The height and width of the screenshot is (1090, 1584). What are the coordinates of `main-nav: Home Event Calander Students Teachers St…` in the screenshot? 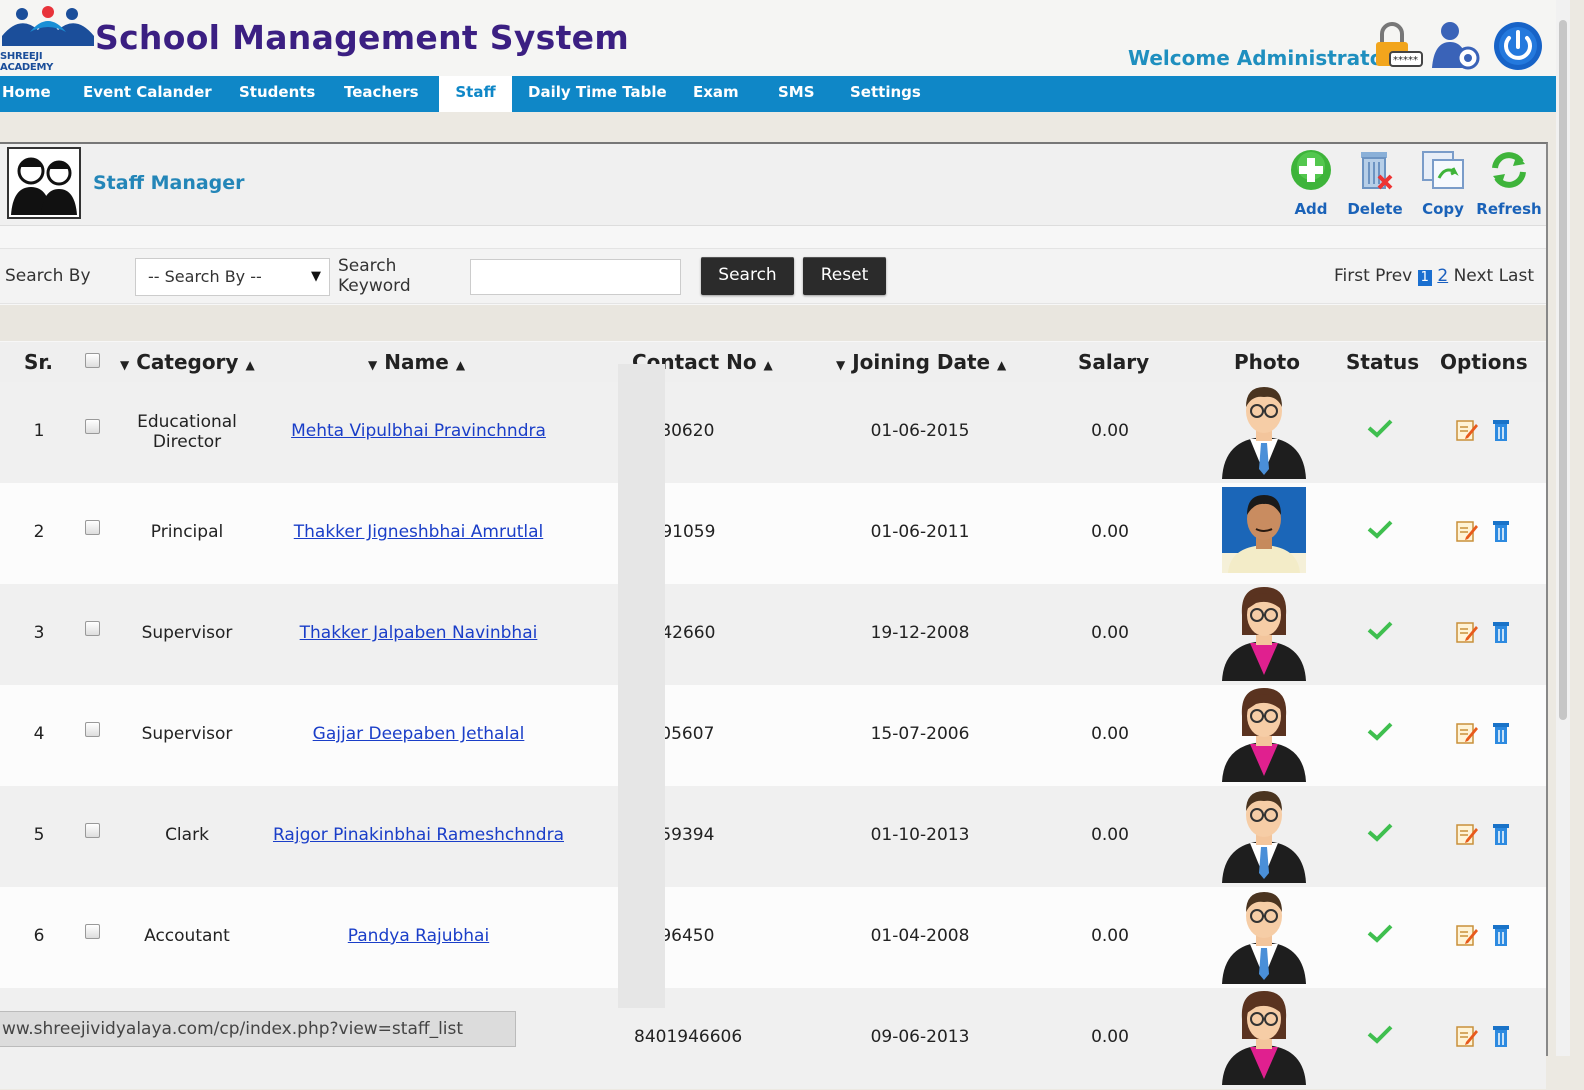 It's located at (778, 94).